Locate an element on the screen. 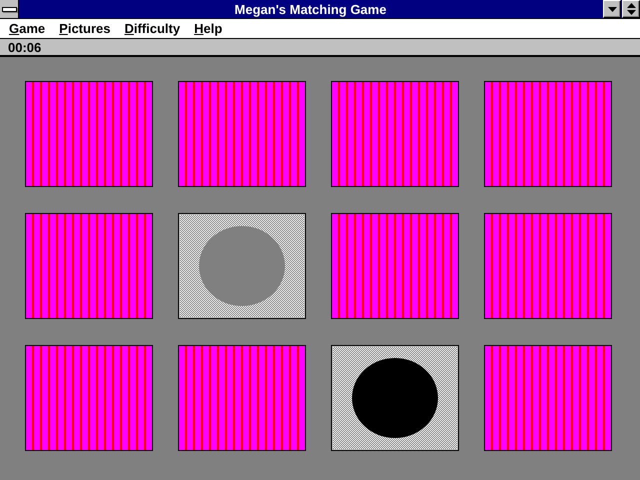 This screenshot has height=480, width=640. menu-item: Difficulty is located at coordinates (152, 28).